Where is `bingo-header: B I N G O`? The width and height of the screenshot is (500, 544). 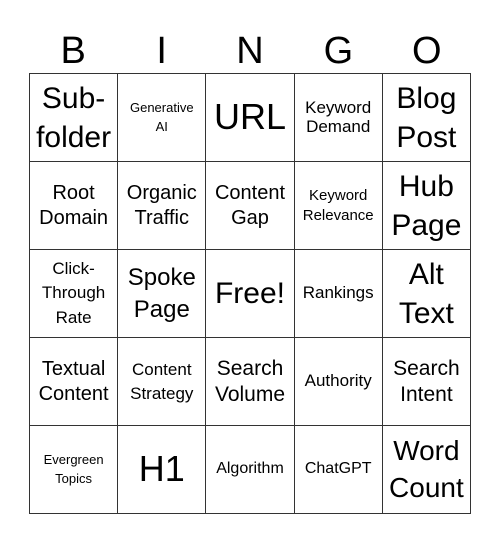
bingo-header: B I N G O is located at coordinates (250, 51).